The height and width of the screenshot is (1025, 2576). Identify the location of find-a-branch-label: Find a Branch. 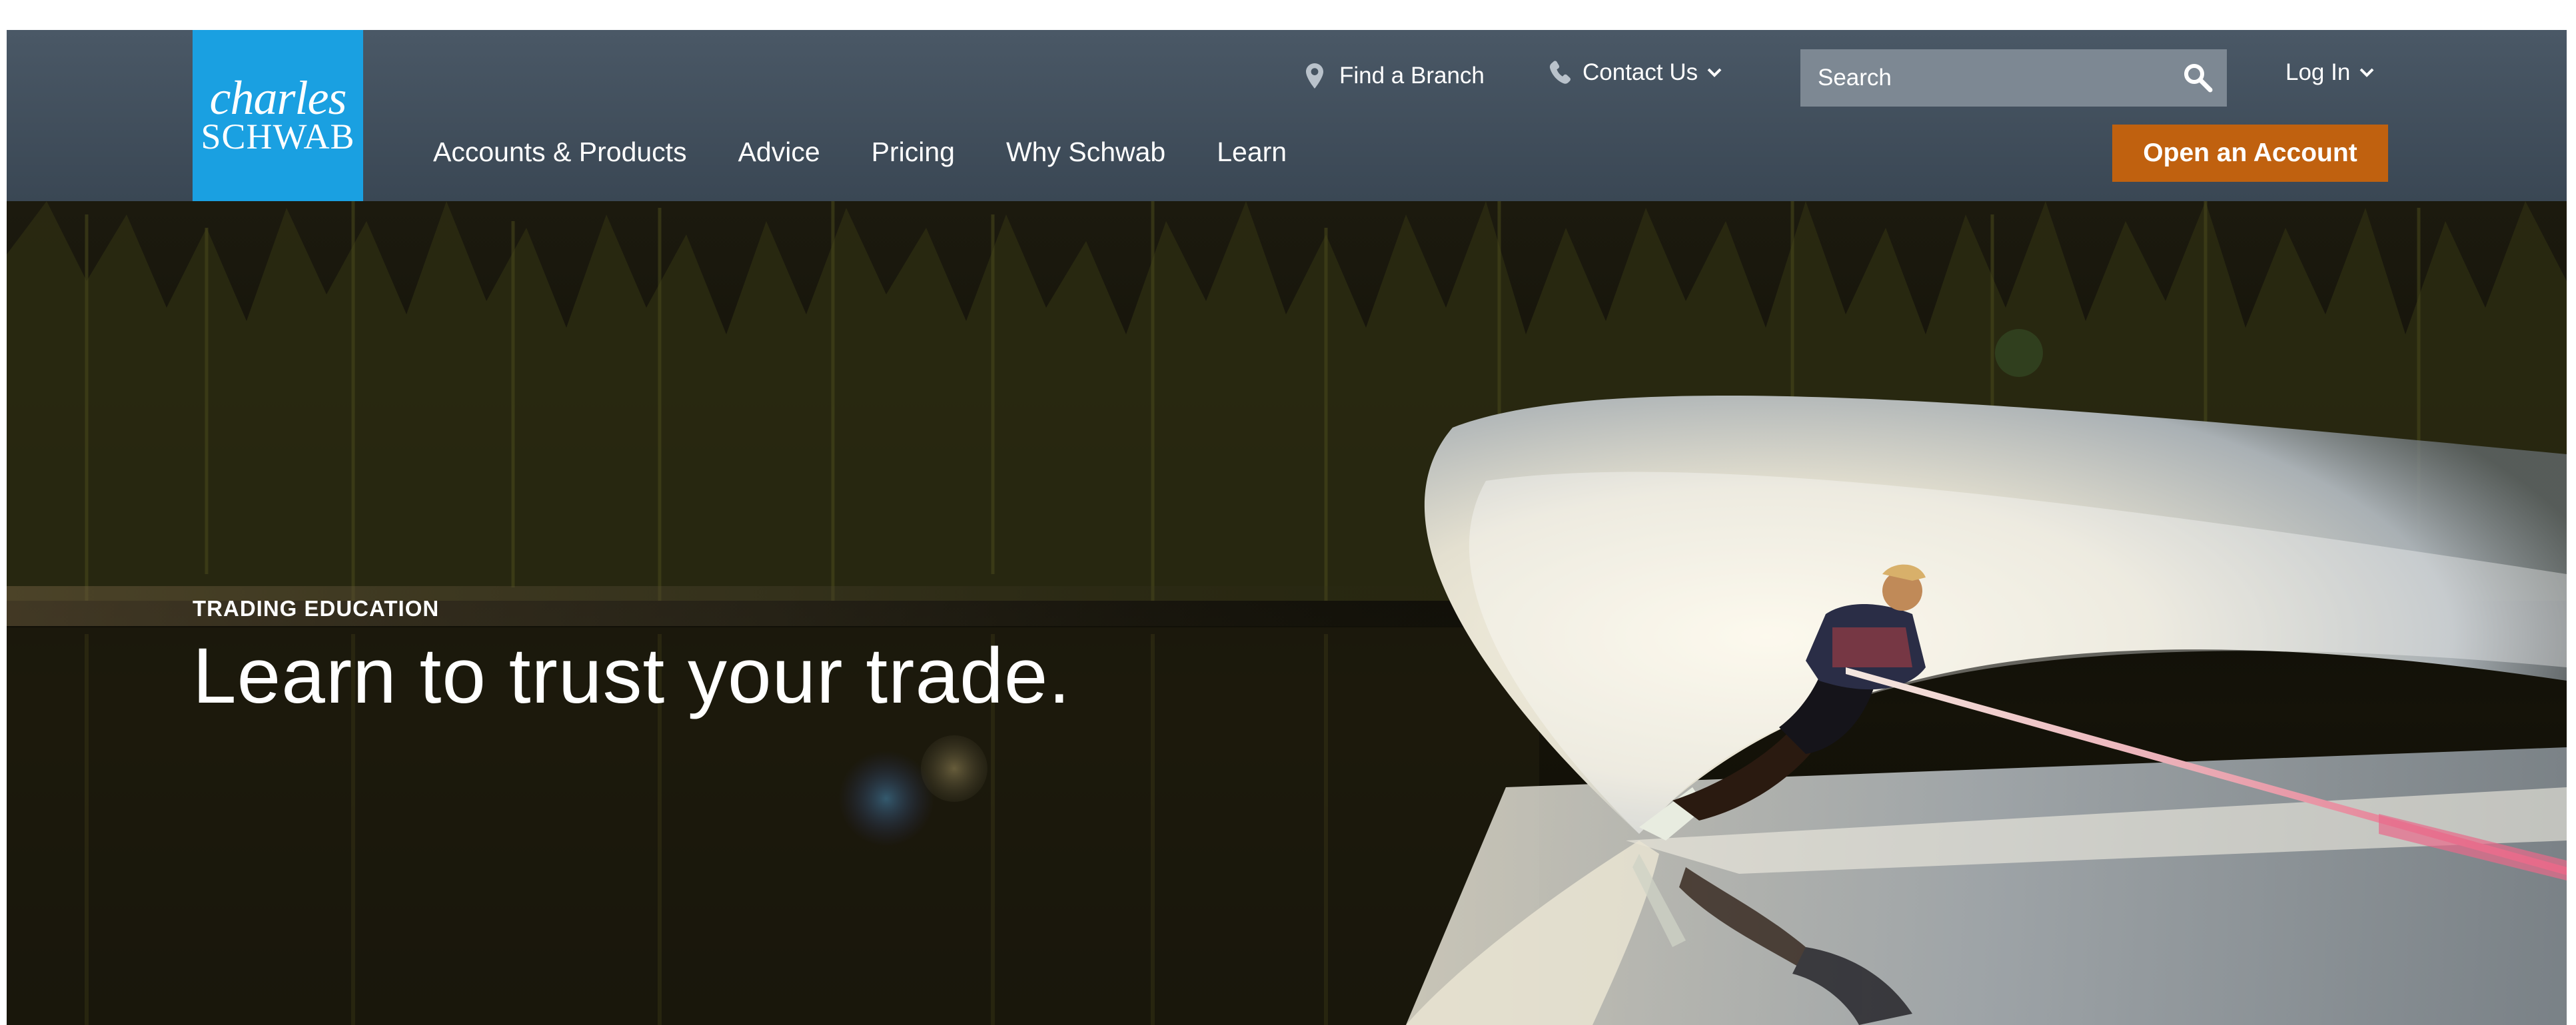
(1412, 76).